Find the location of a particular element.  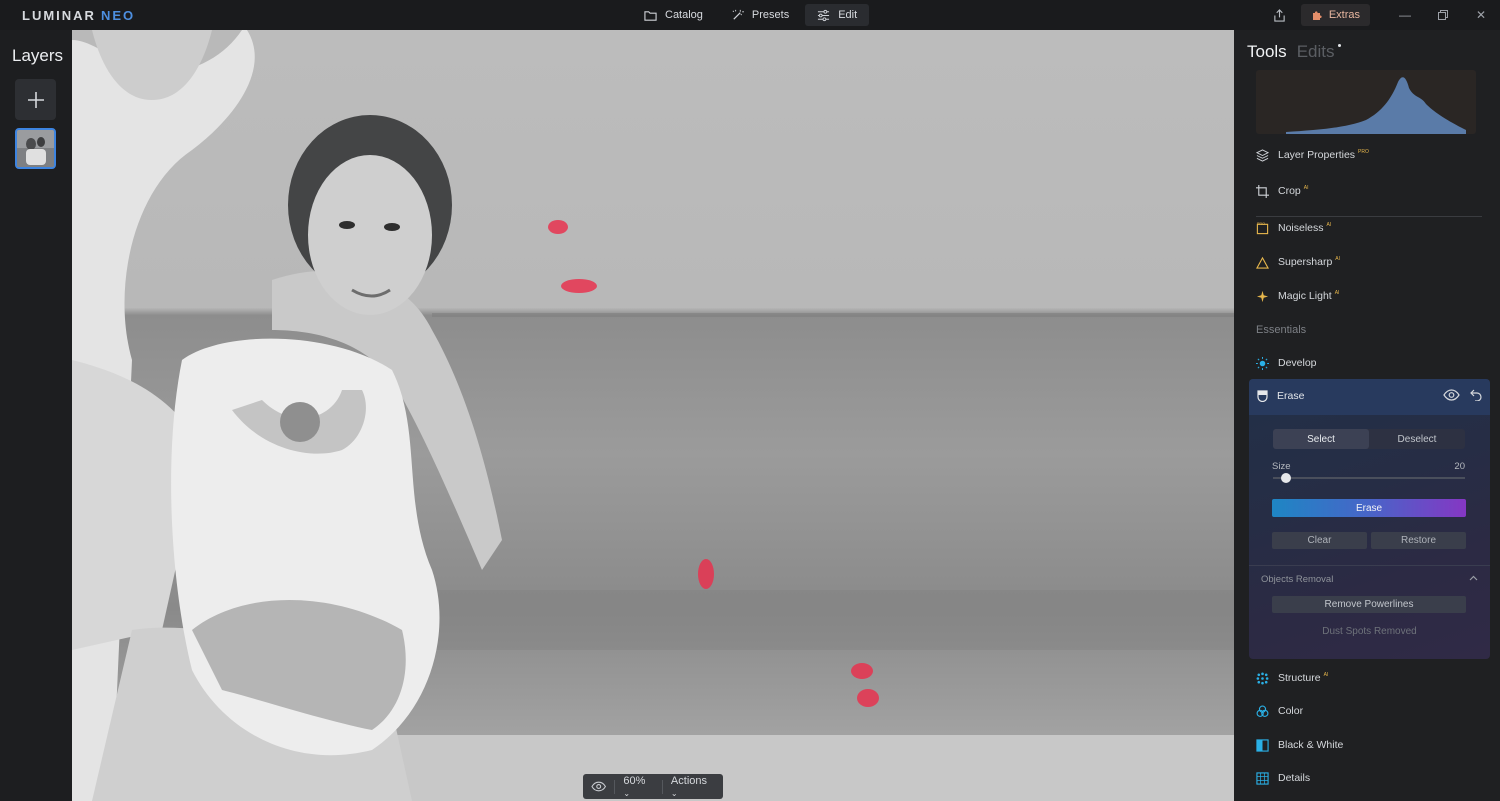

histogram is located at coordinates (1366, 102).